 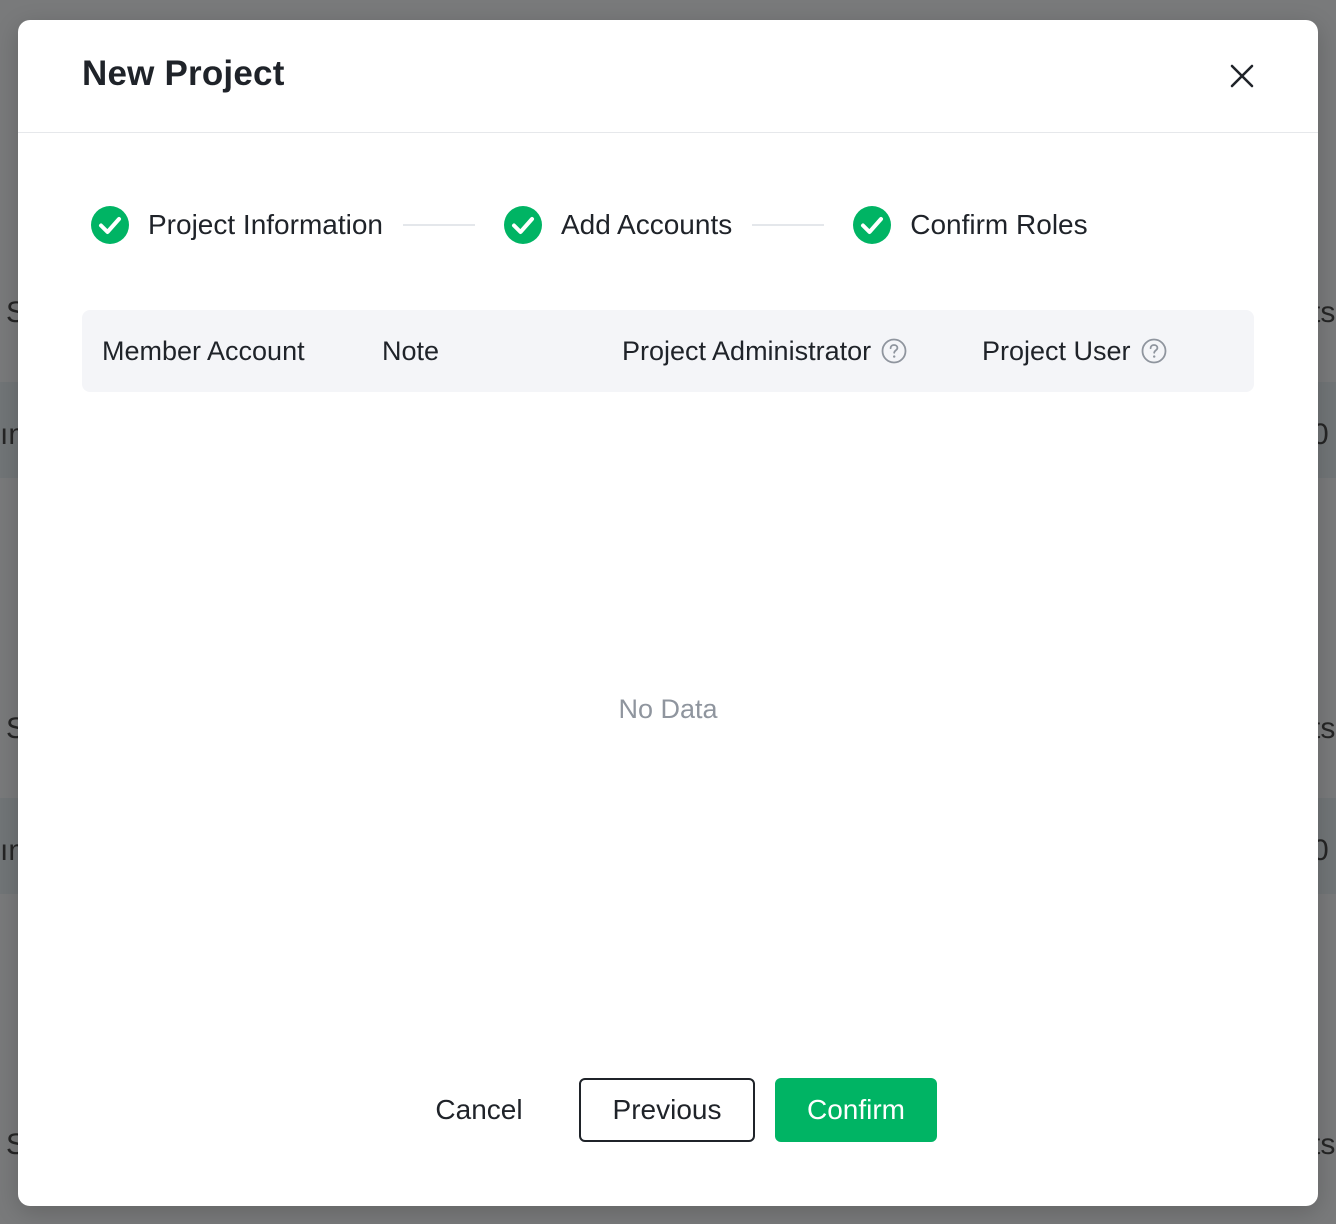 I want to click on previous-button: Previous, so click(x=667, y=1110).